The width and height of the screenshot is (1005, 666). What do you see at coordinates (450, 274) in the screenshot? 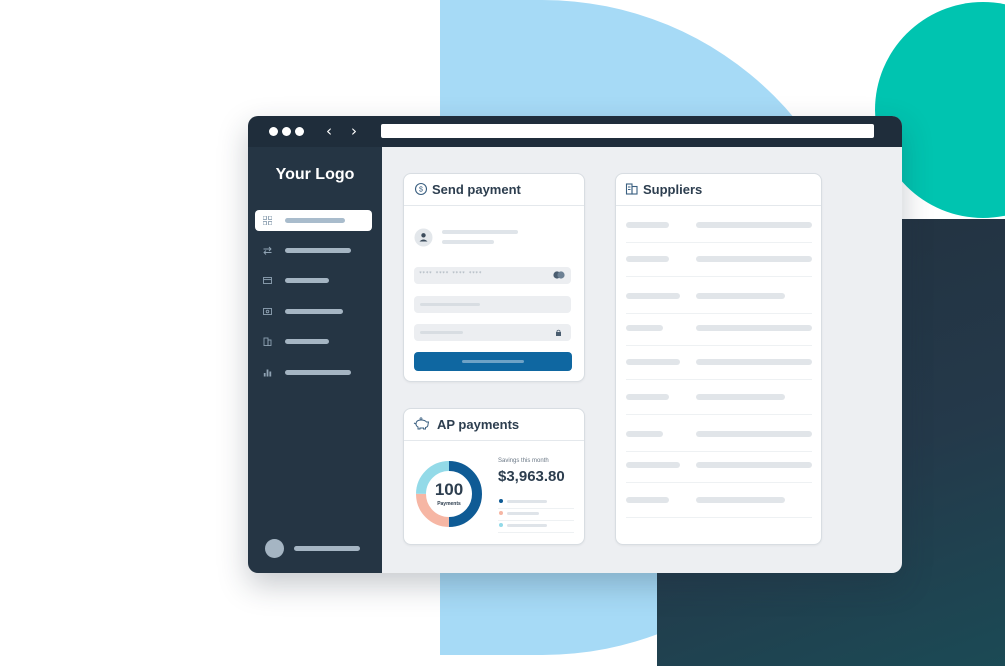
I see `card-number-mask: **** **** **** ****` at bounding box center [450, 274].